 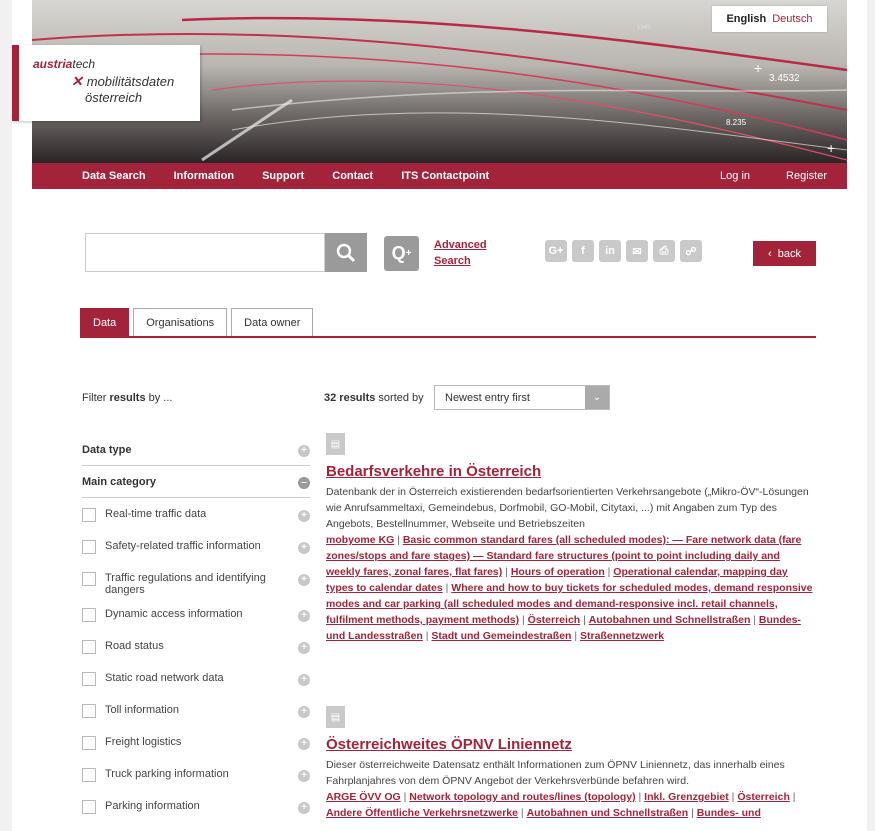 I want to click on filter-main-category: Main category –, so click(x=196, y=482).